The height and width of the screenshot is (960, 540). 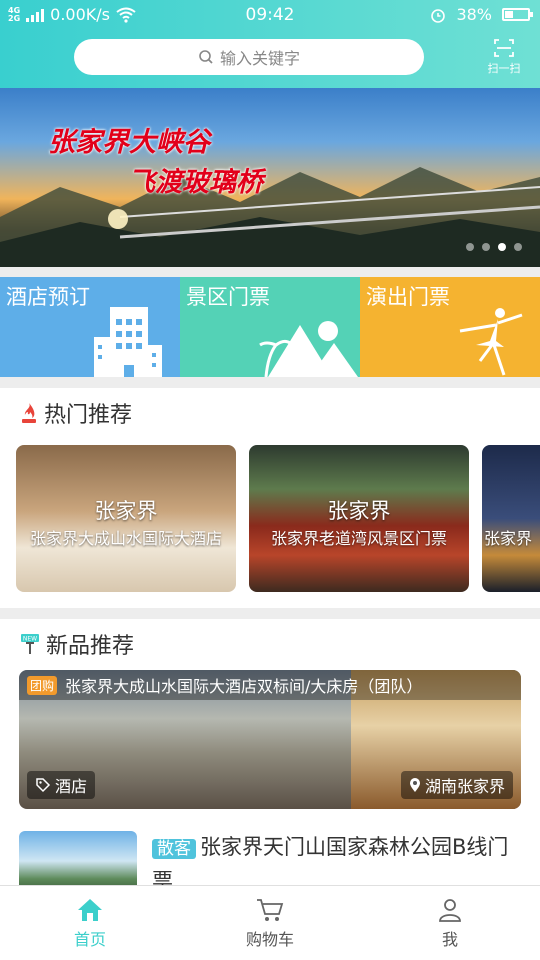 What do you see at coordinates (174, 849) in the screenshot?
I see `individual-badge: 散客` at bounding box center [174, 849].